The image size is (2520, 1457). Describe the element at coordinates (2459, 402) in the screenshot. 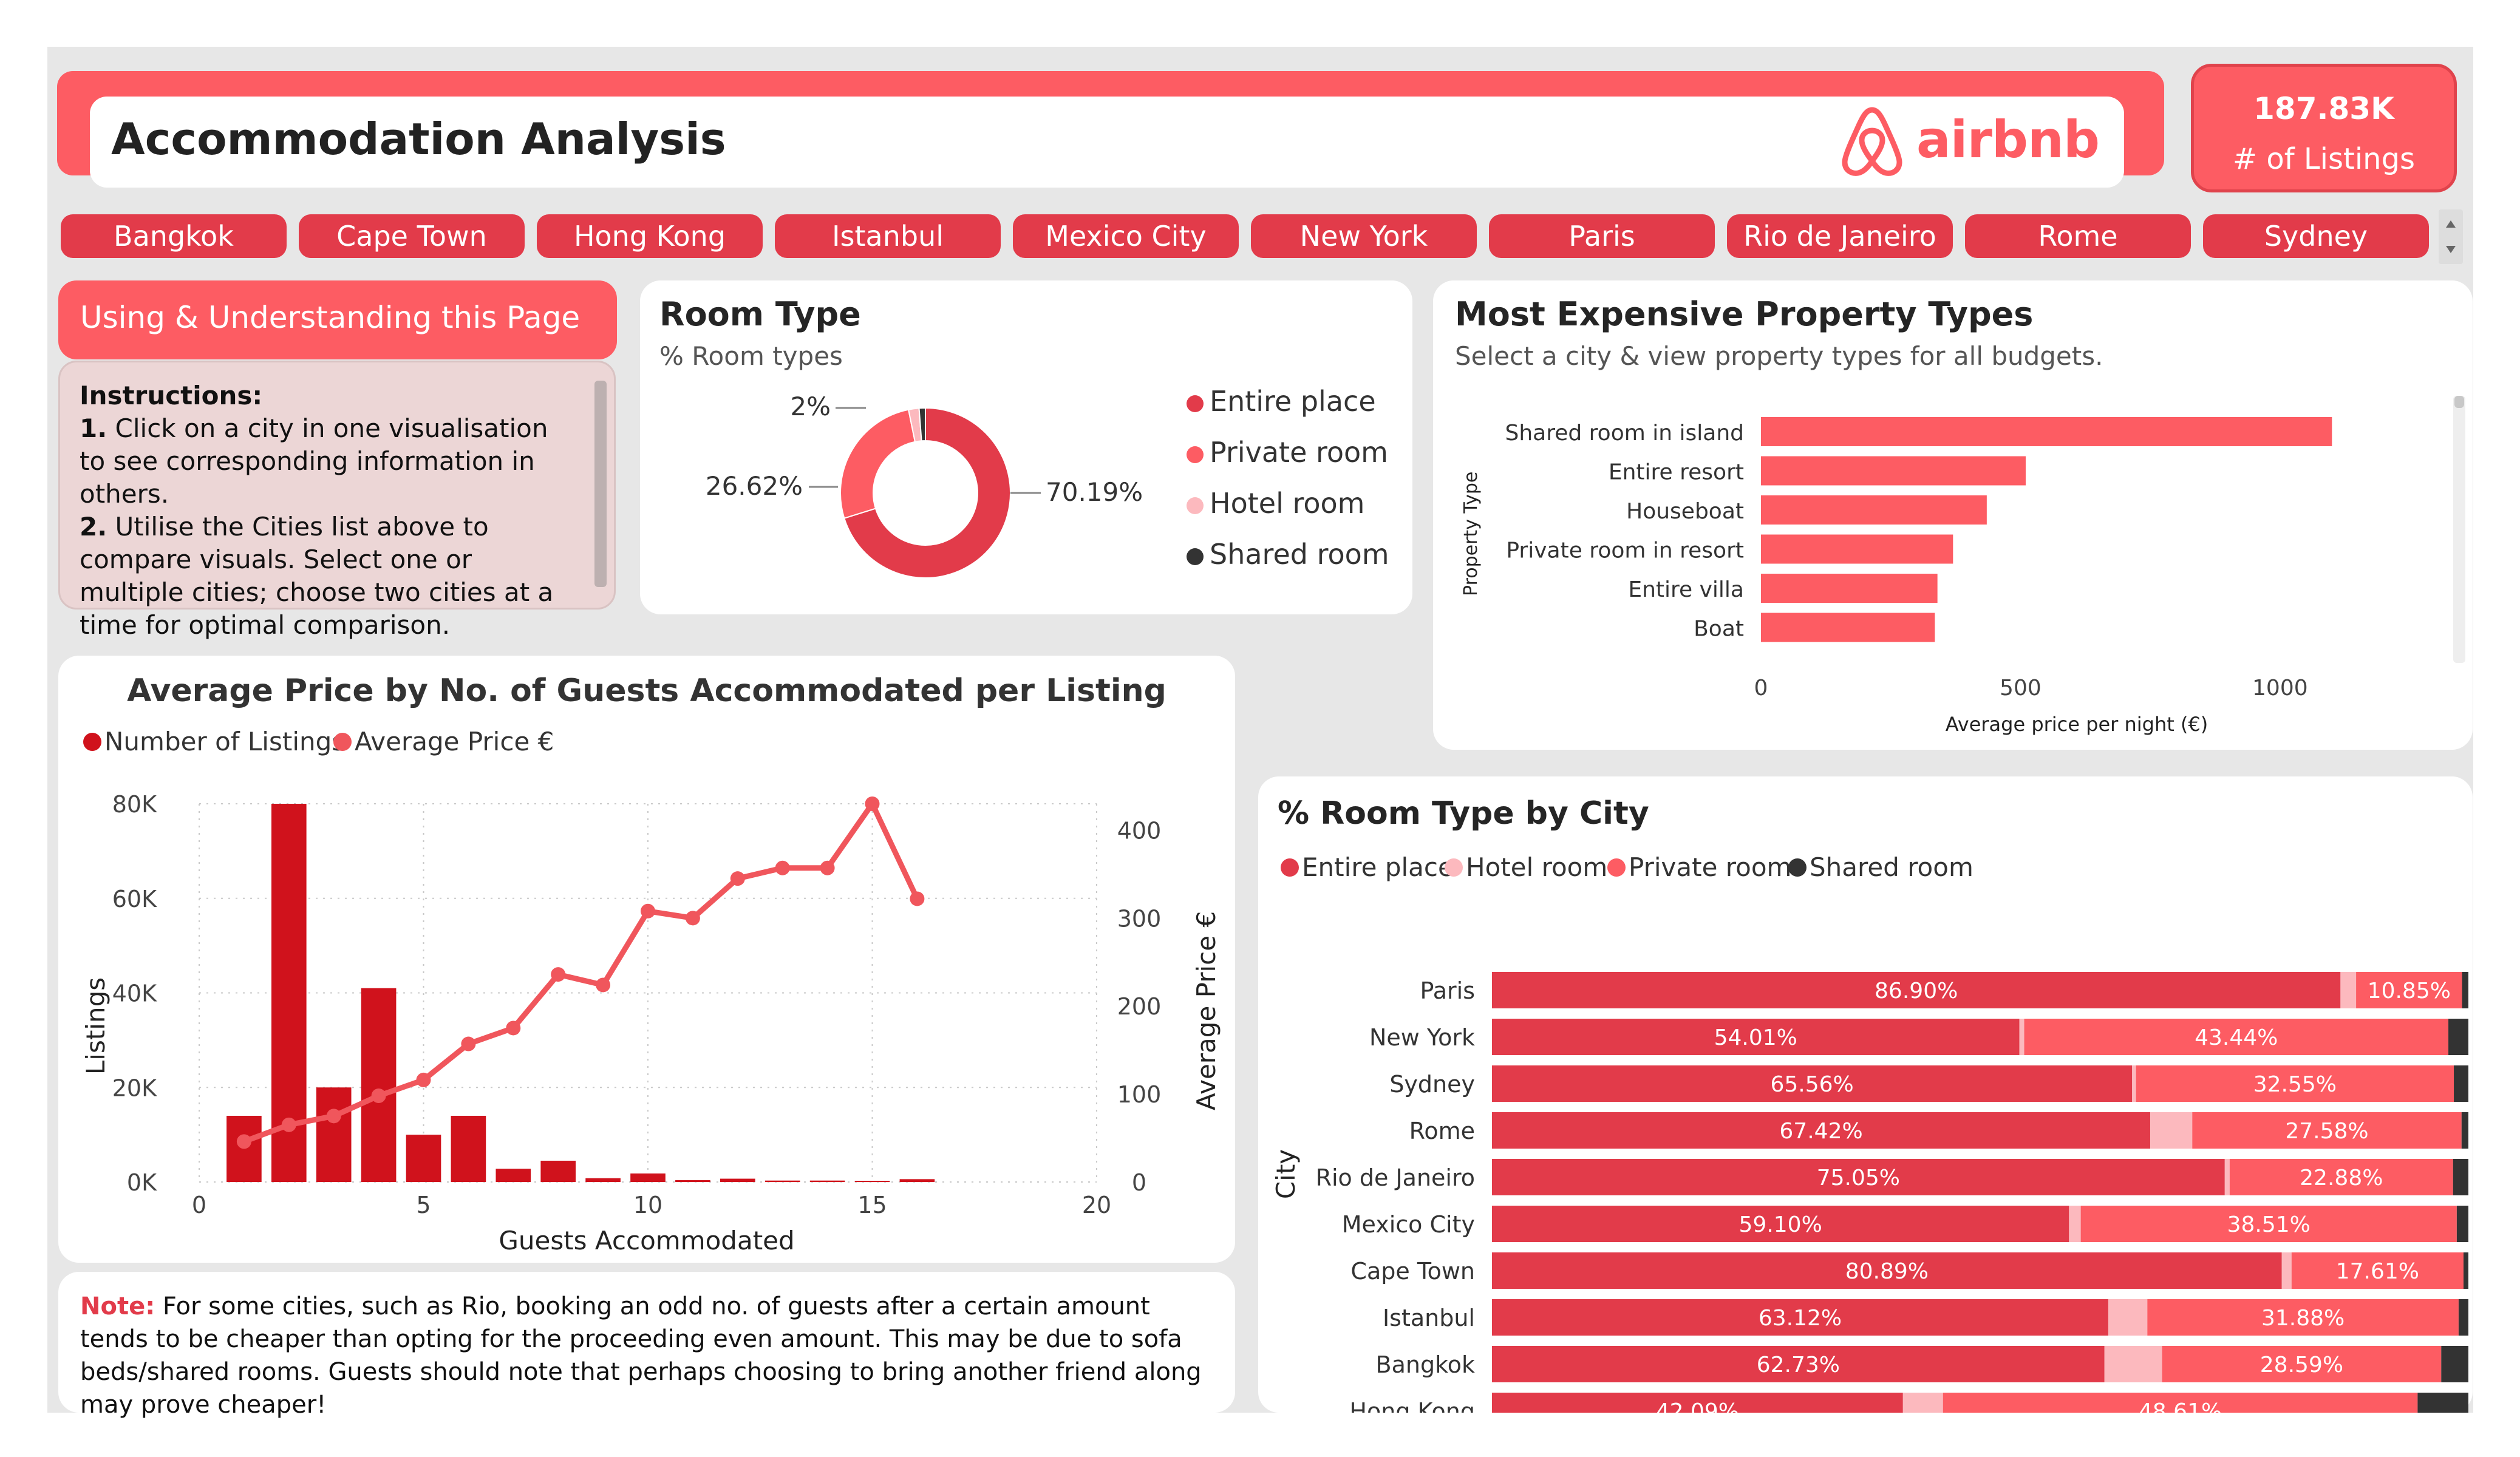

I see `property-scrollbar-thumb` at that location.